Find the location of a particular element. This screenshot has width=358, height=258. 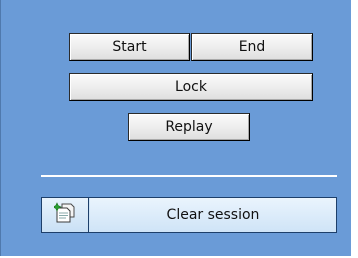

clear-session-icon is located at coordinates (64, 215).